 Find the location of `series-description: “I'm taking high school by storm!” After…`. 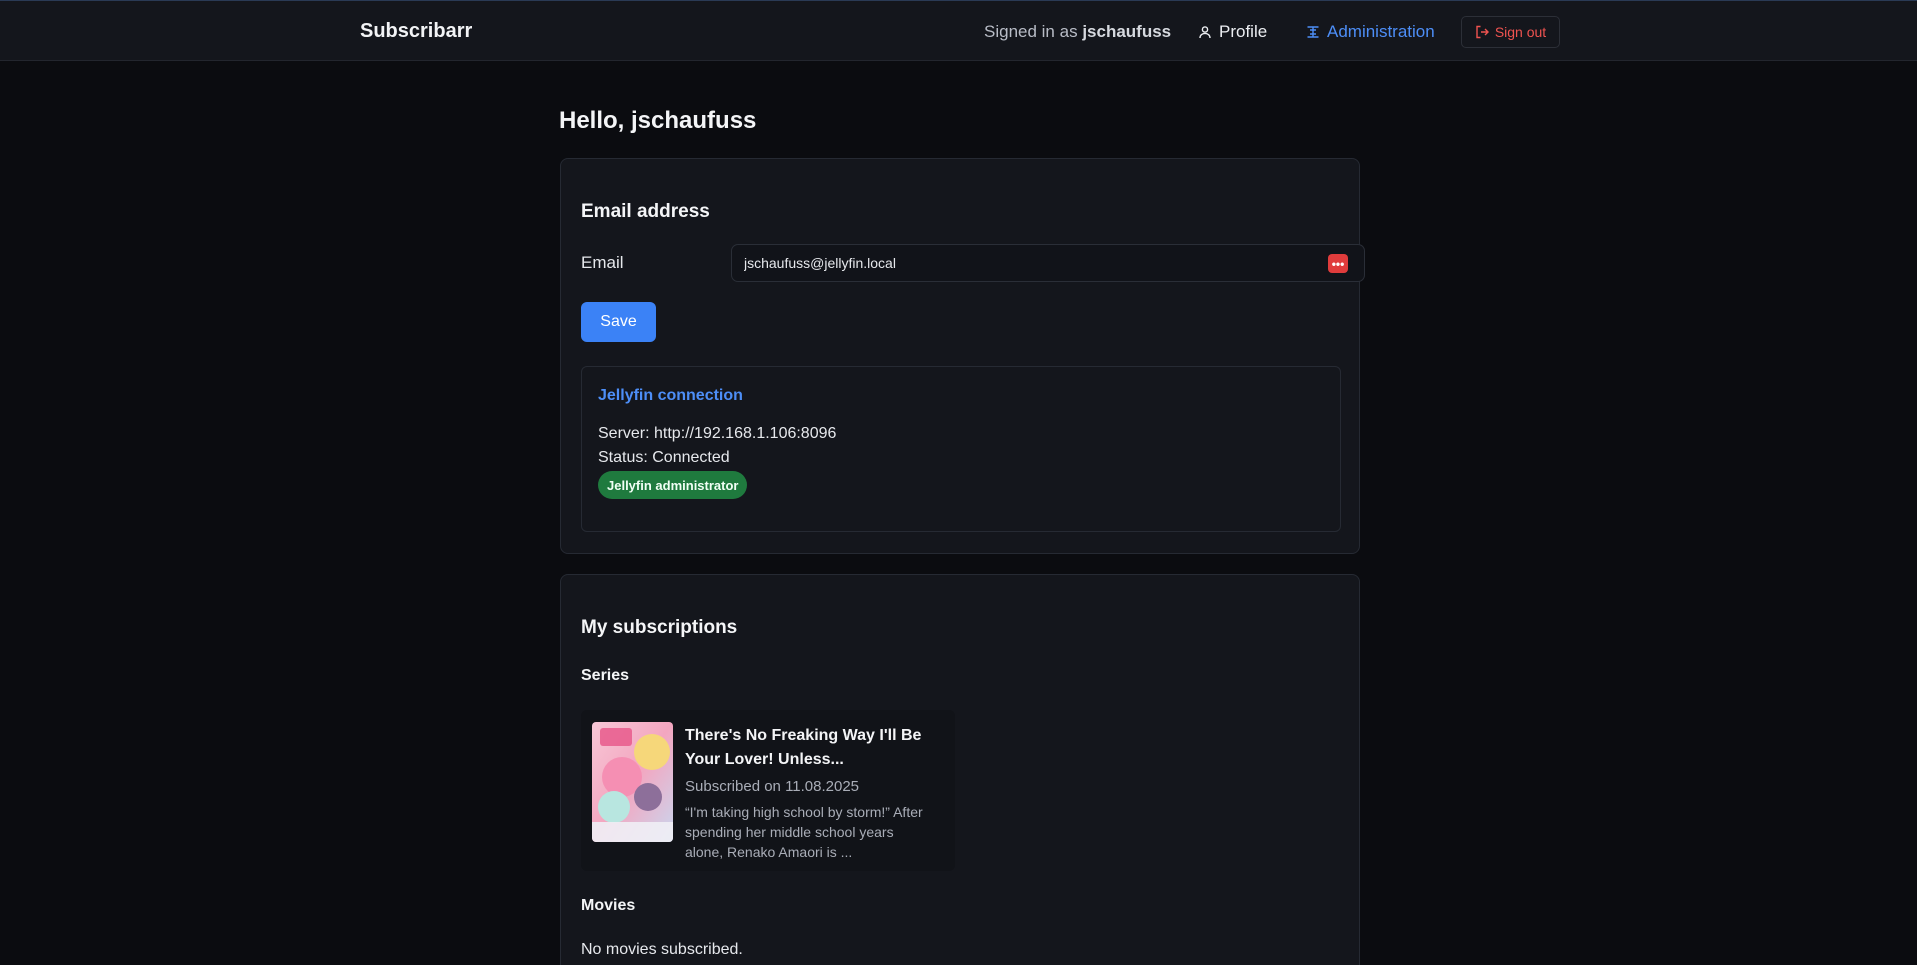

series-description: “I'm taking high school by storm!” After… is located at coordinates (804, 832).